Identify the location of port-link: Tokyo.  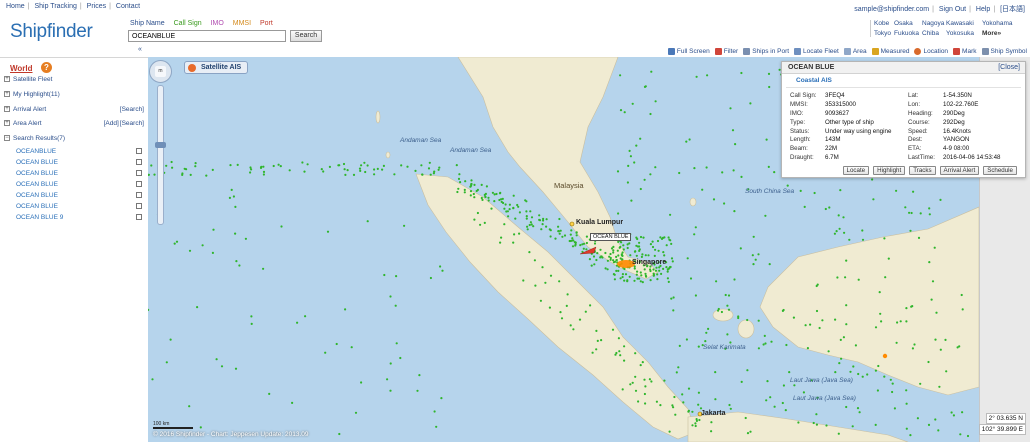
(884, 33).